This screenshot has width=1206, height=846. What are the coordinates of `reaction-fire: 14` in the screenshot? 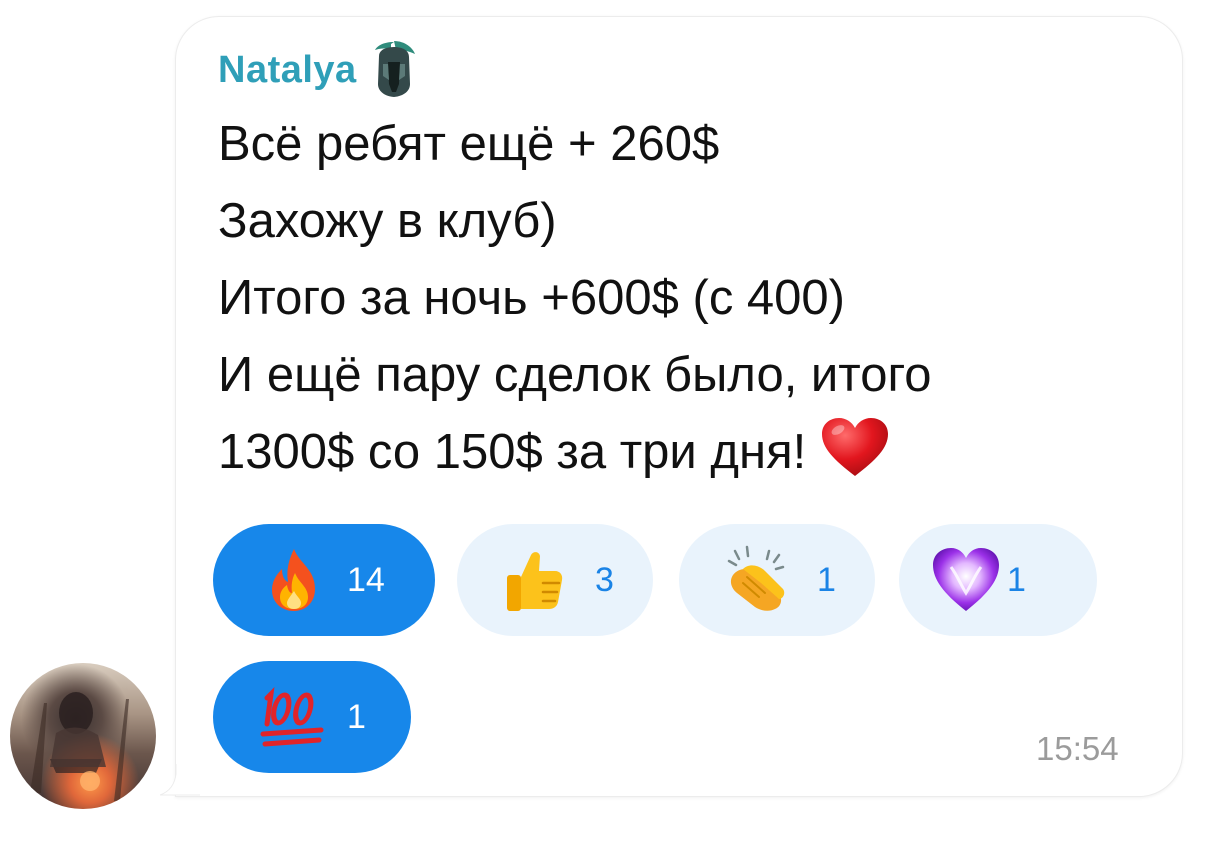 It's located at (324, 580).